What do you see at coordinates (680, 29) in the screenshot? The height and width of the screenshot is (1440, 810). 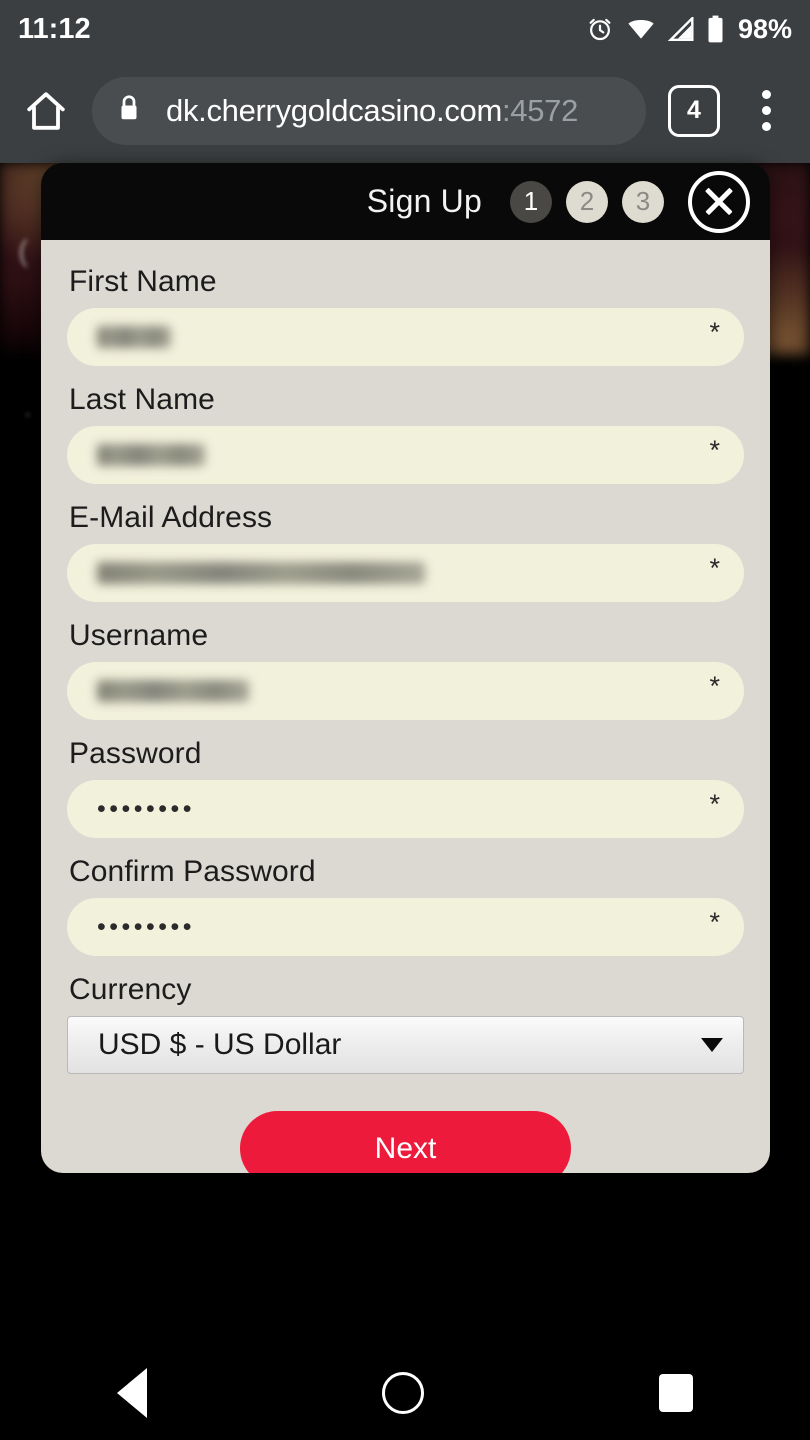 I see `cellular-signal-icon` at bounding box center [680, 29].